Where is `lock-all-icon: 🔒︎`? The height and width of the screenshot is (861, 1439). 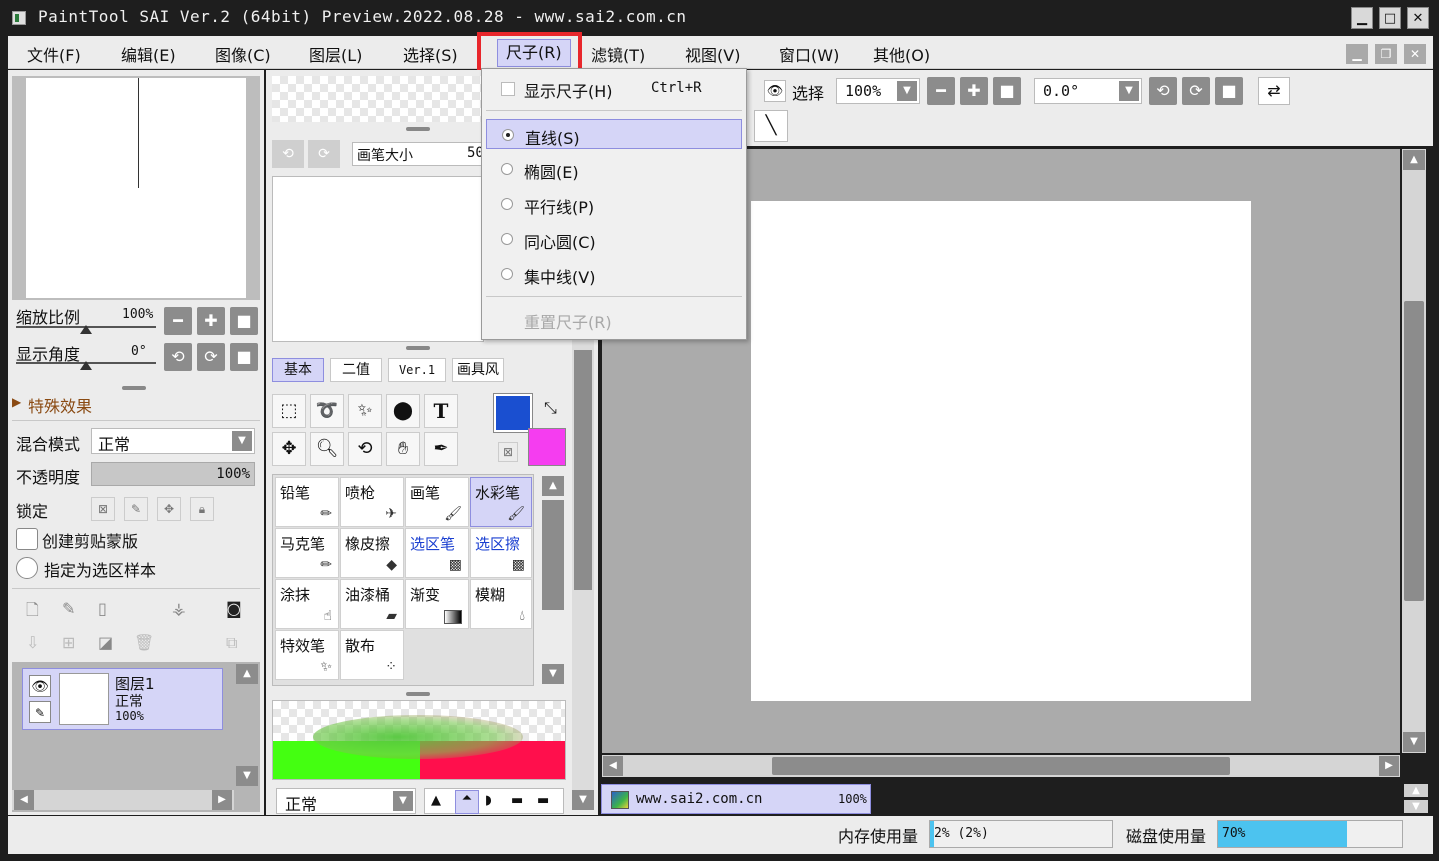
lock-all-icon: 🔒︎ is located at coordinates (202, 509).